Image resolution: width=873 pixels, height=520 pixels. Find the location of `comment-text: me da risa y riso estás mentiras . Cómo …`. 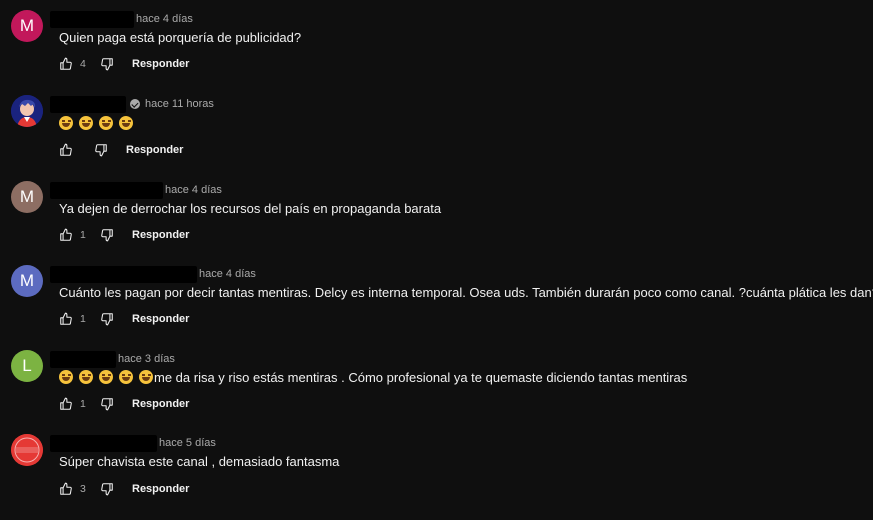

comment-text: me da risa y riso estás mentiras . Cómo … is located at coordinates (373, 378).